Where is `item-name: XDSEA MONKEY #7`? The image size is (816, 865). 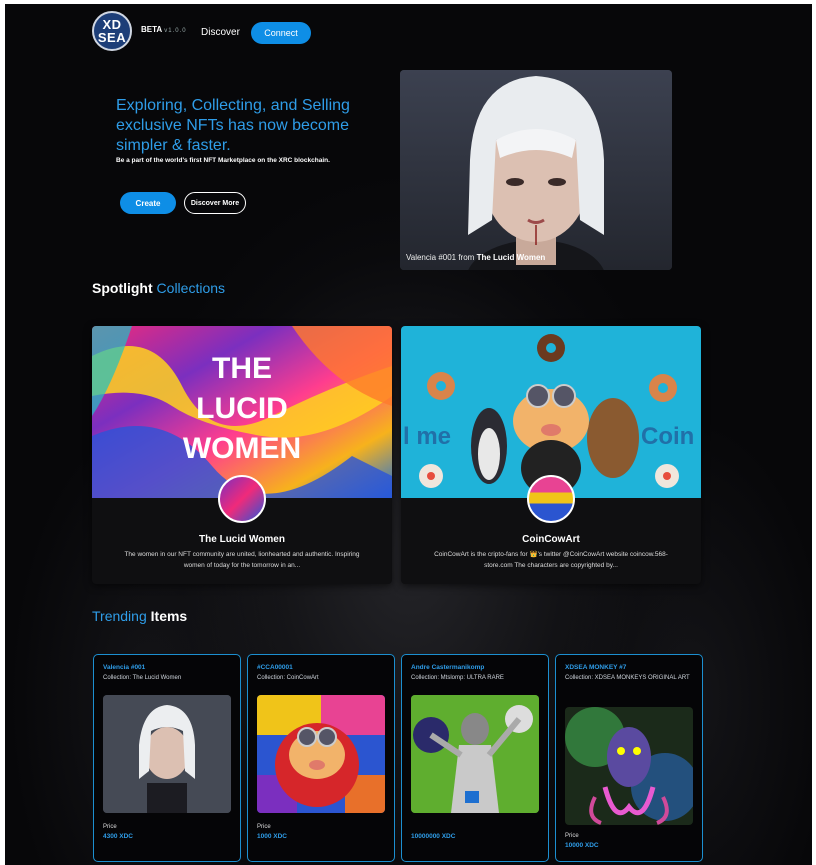 item-name: XDSEA MONKEY #7 is located at coordinates (596, 667).